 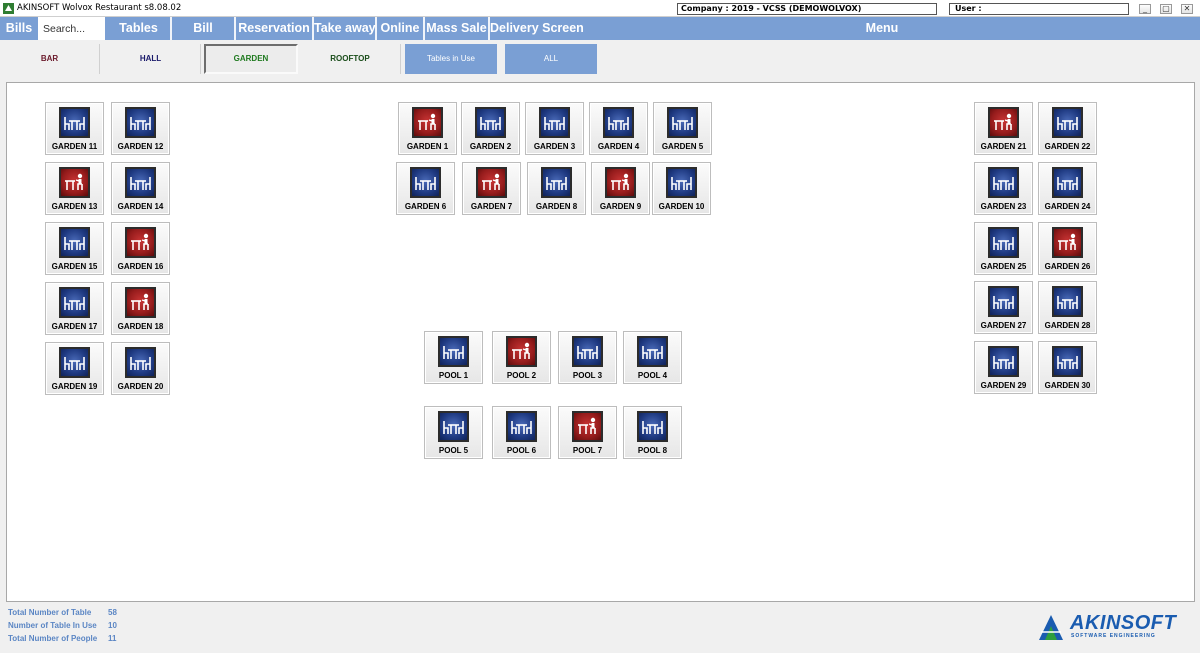 What do you see at coordinates (350, 59) in the screenshot?
I see `tab-rooftop: ROOFTOP` at bounding box center [350, 59].